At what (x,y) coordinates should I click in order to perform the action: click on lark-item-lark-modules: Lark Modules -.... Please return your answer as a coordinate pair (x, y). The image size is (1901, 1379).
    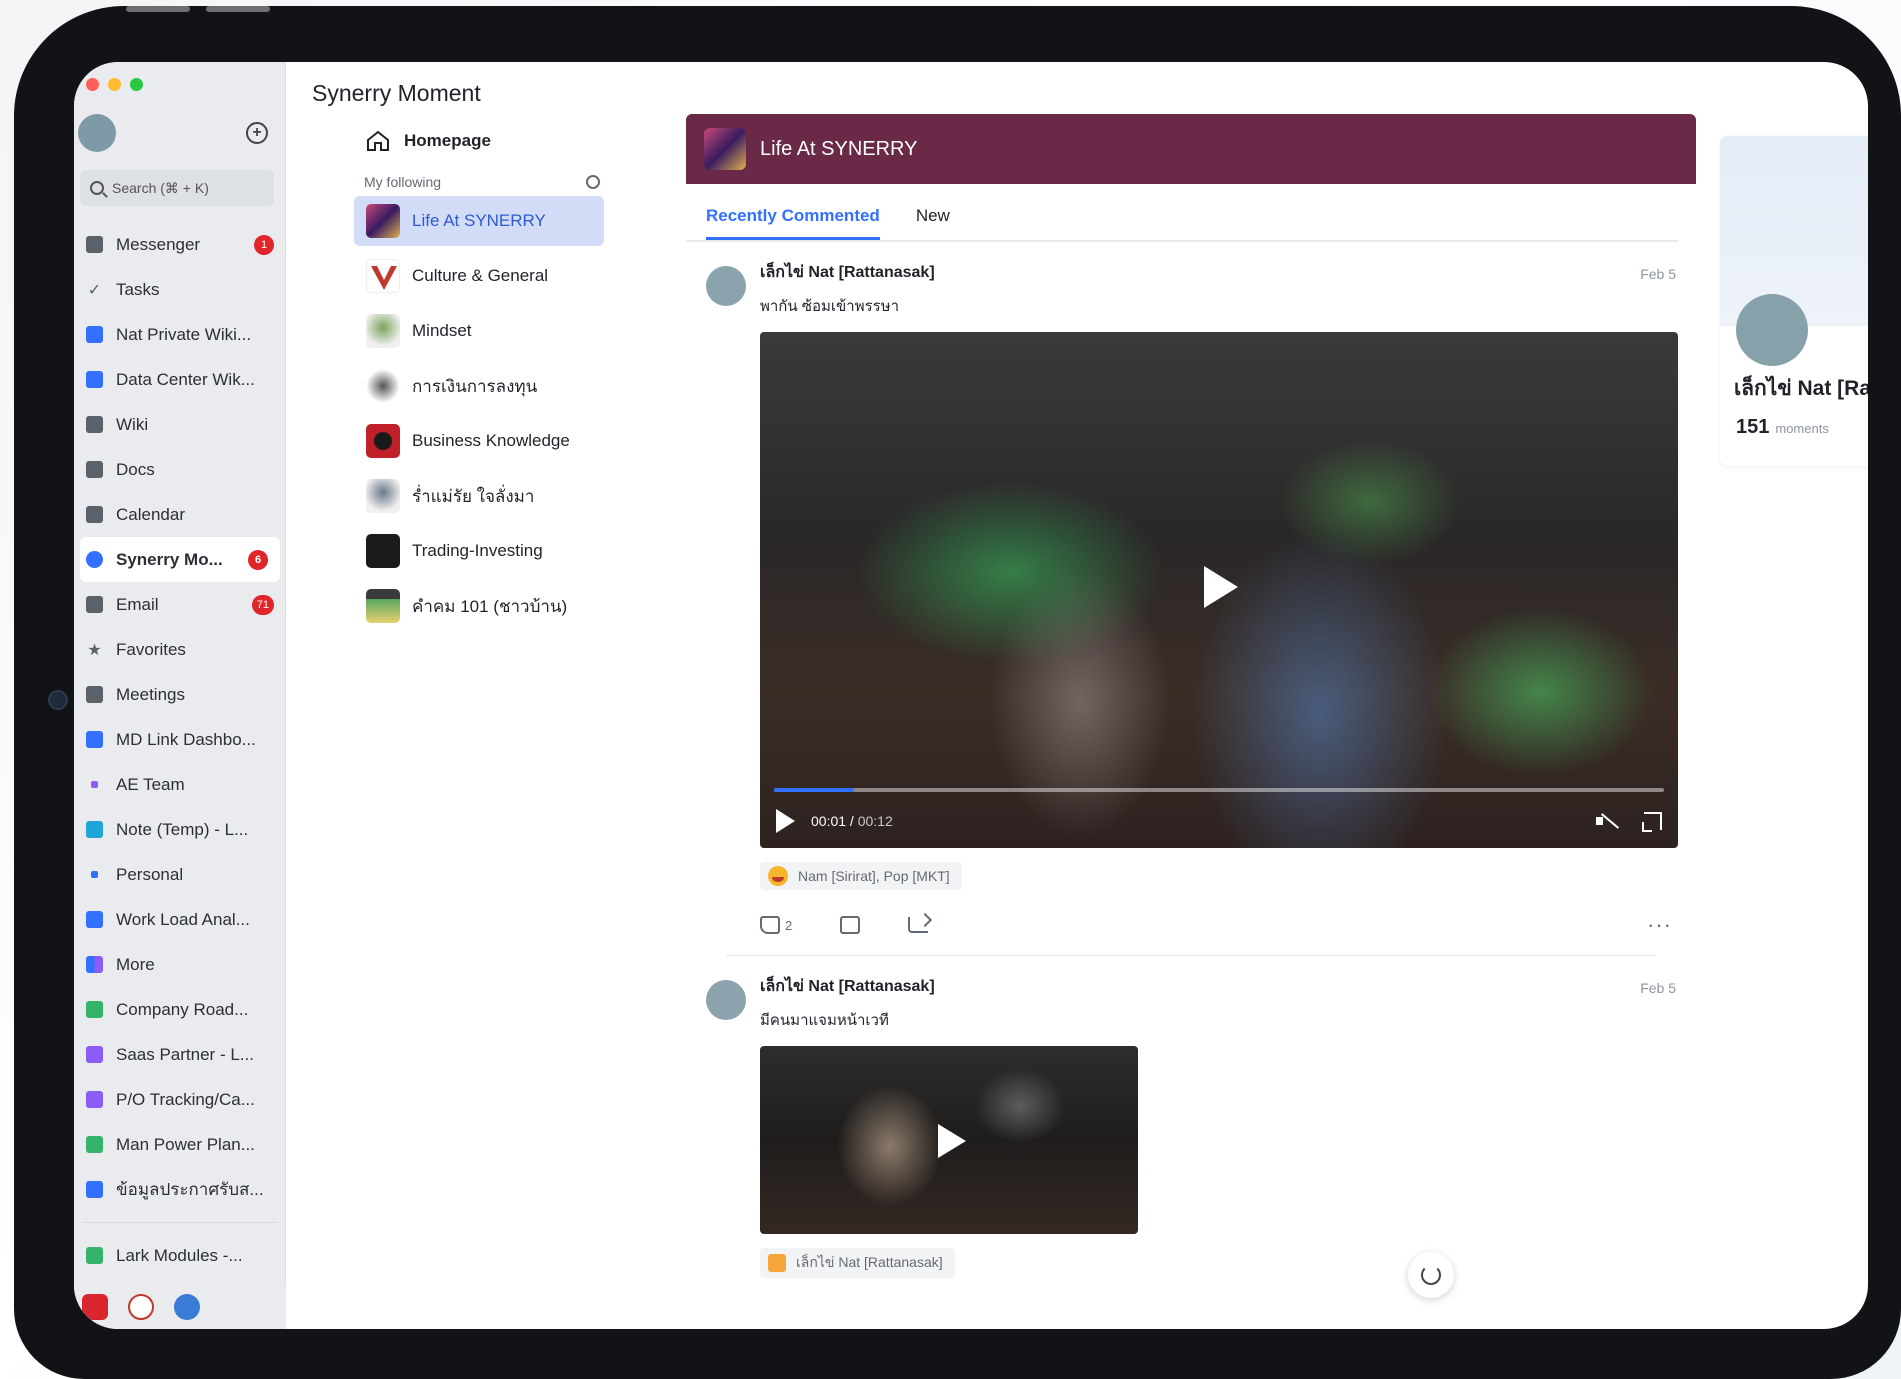
    Looking at the image, I should click on (180, 1255).